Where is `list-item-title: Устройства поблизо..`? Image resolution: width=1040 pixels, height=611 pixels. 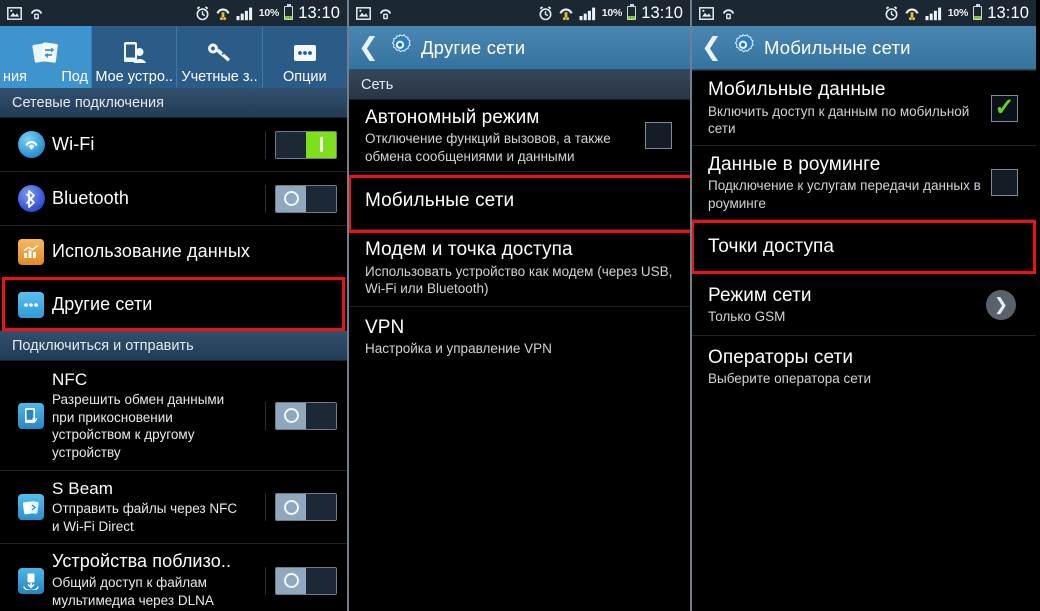
list-item-title: Устройства поблизо.. is located at coordinates (142, 561).